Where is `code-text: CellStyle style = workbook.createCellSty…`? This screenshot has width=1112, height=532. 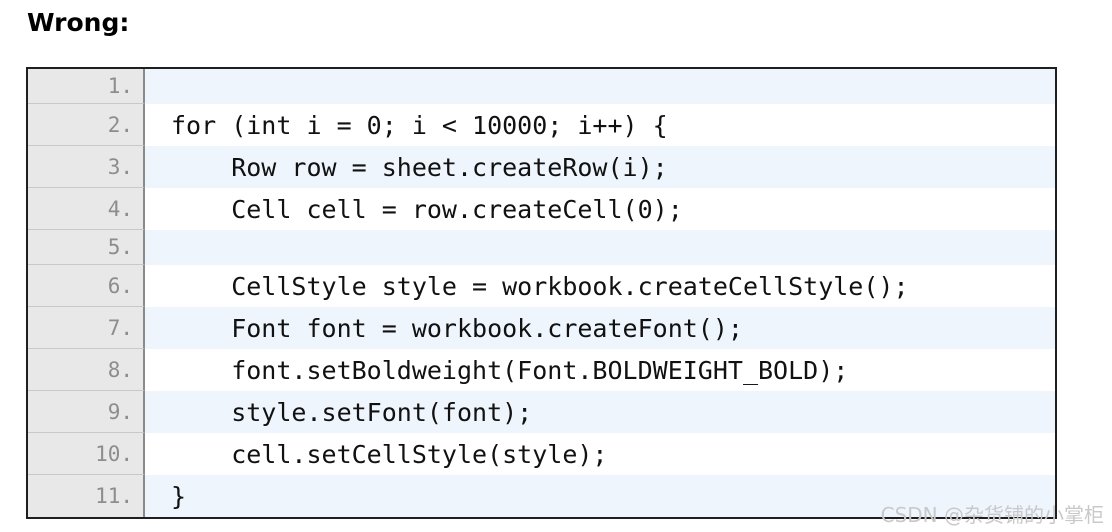 code-text: CellStyle style = workbook.createCellSty… is located at coordinates (600, 286).